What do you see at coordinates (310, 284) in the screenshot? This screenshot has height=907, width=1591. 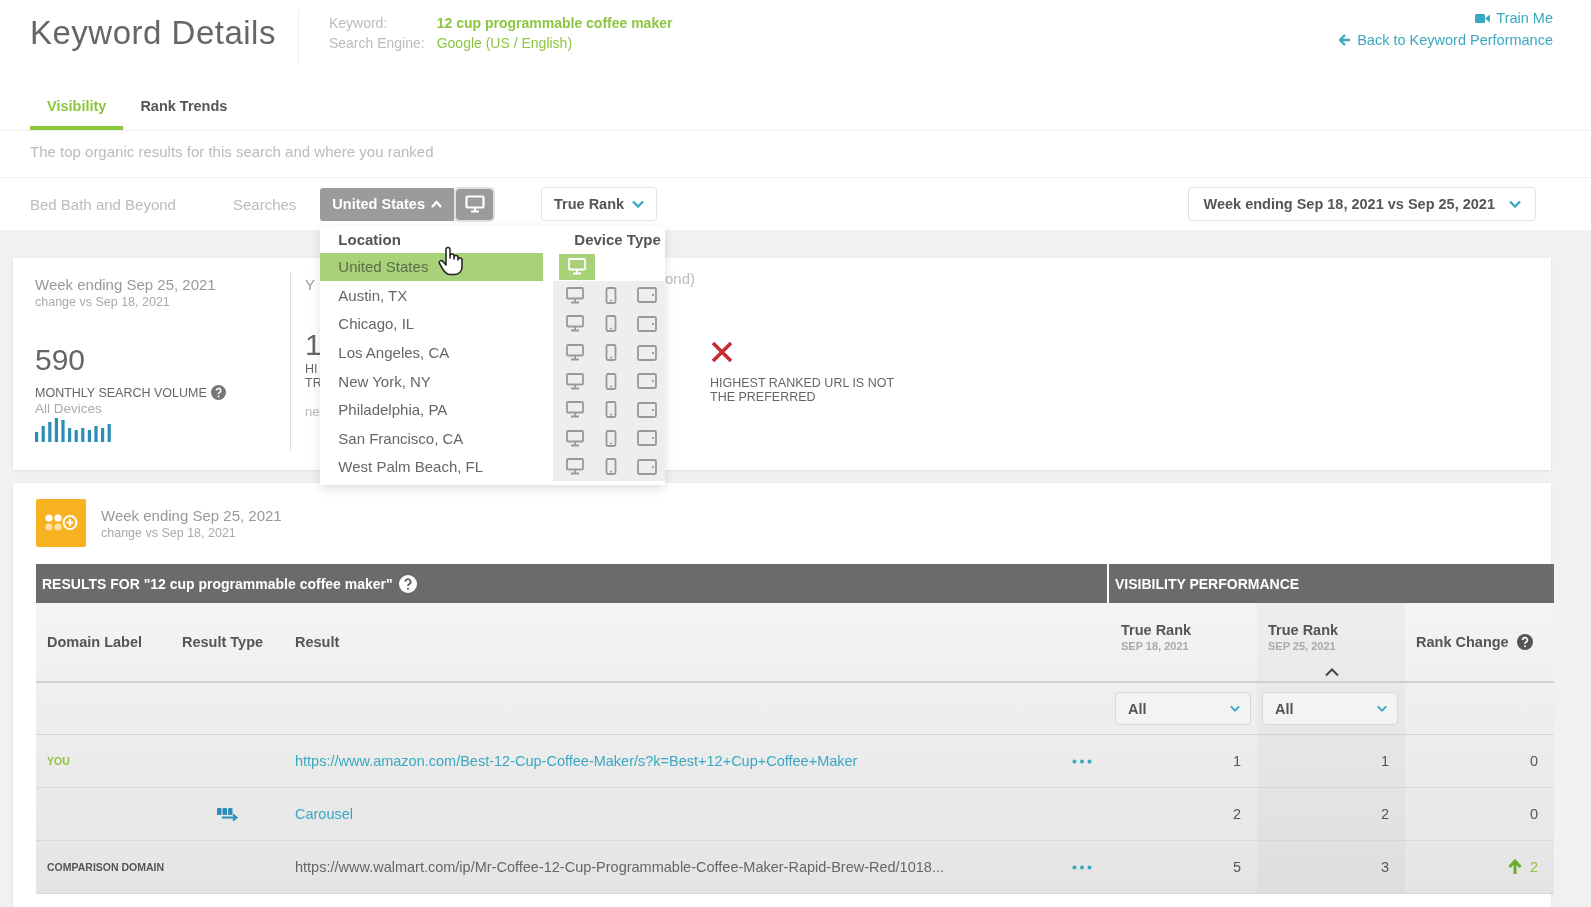 I see `partial-heading: Y` at bounding box center [310, 284].